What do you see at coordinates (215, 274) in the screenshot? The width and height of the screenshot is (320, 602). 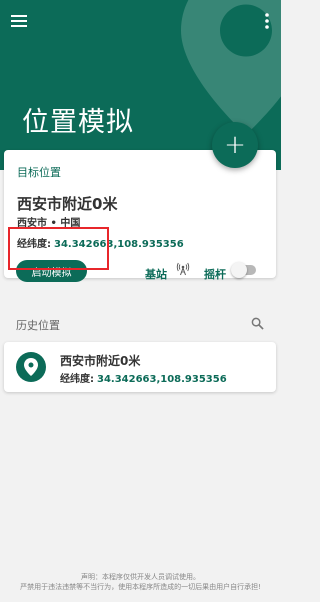 I see `joystick-label: 摇杆` at bounding box center [215, 274].